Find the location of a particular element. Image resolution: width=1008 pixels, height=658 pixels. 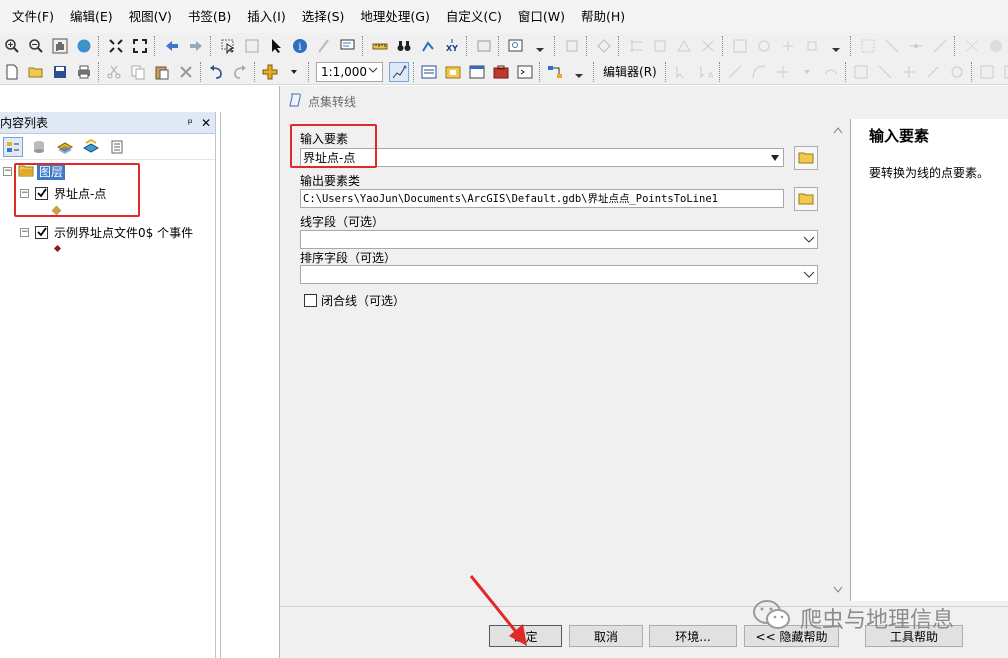

paste-clipboard-icon is located at coordinates (162, 72).